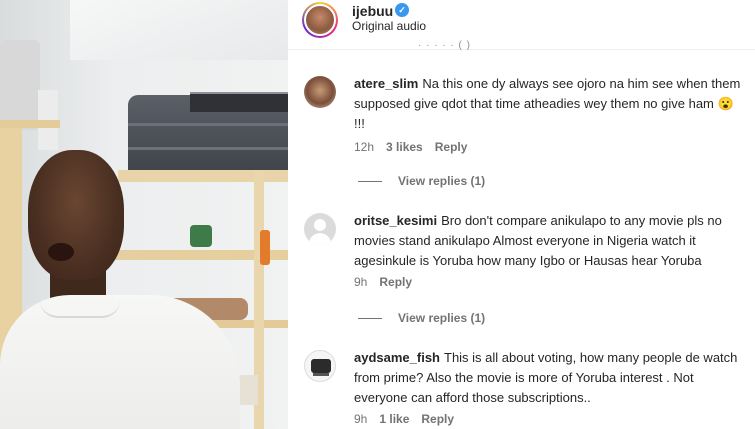 Image resolution: width=755 pixels, height=429 pixels. Describe the element at coordinates (394, 419) in the screenshot. I see `comment-likes: 1 like` at that location.